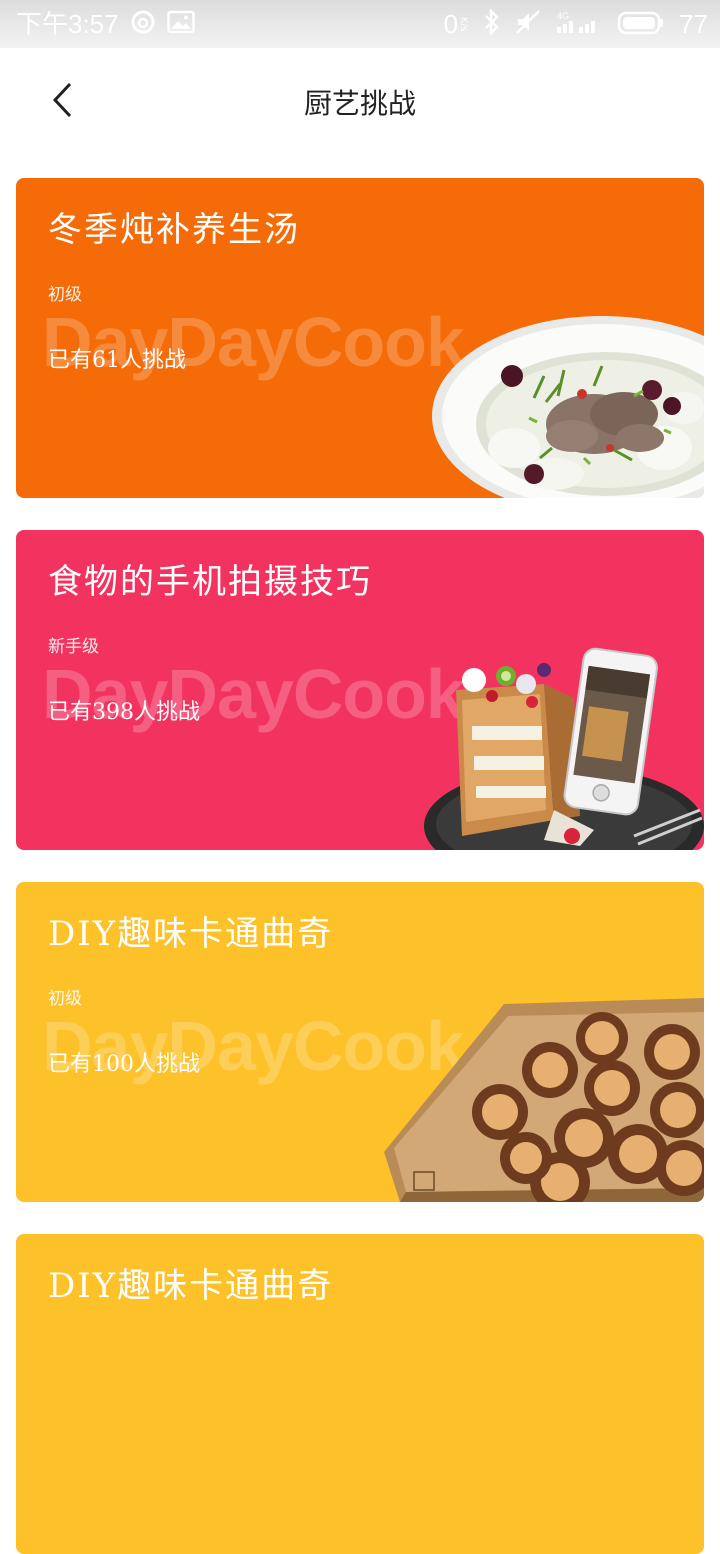  I want to click on svg-text: 4G, so click(563, 16).